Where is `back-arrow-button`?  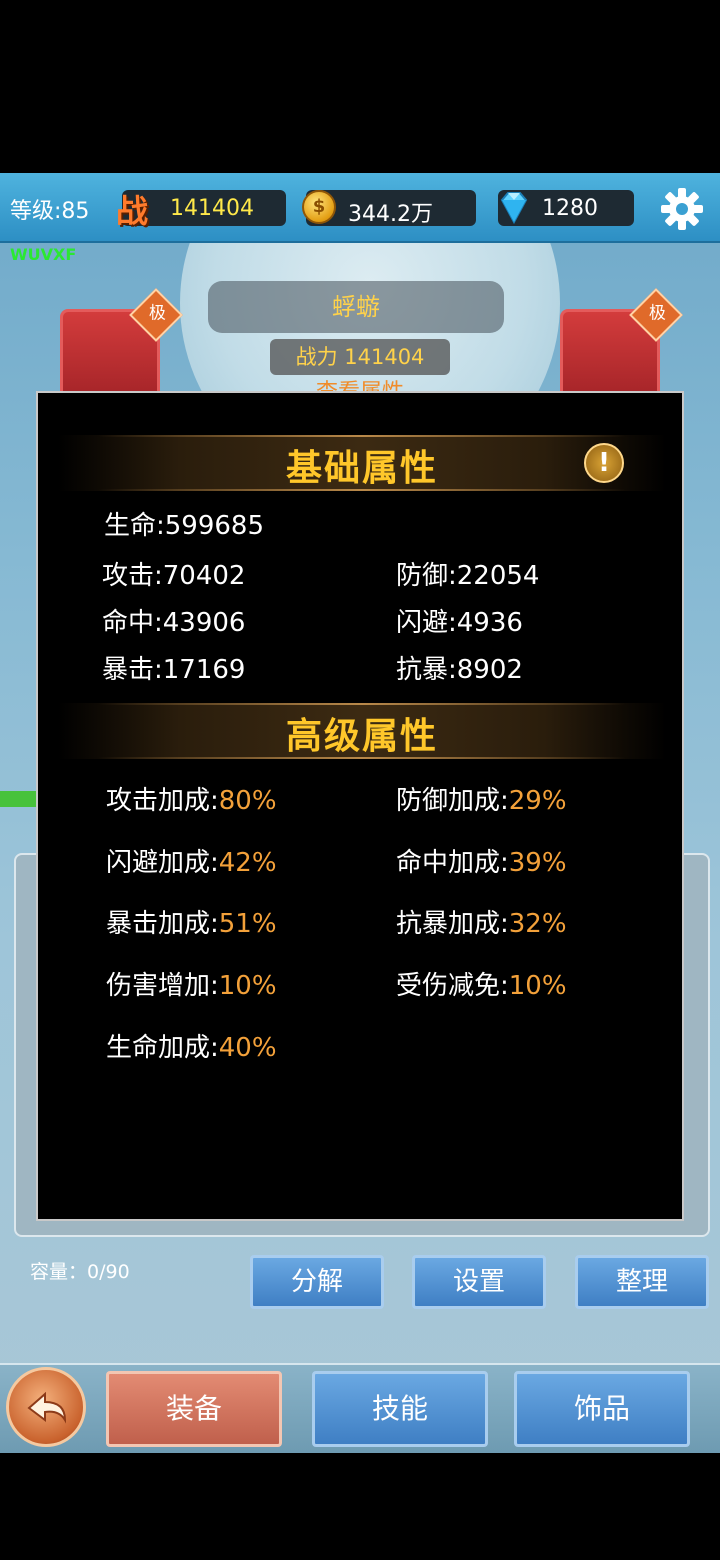 back-arrow-button is located at coordinates (46, 1407).